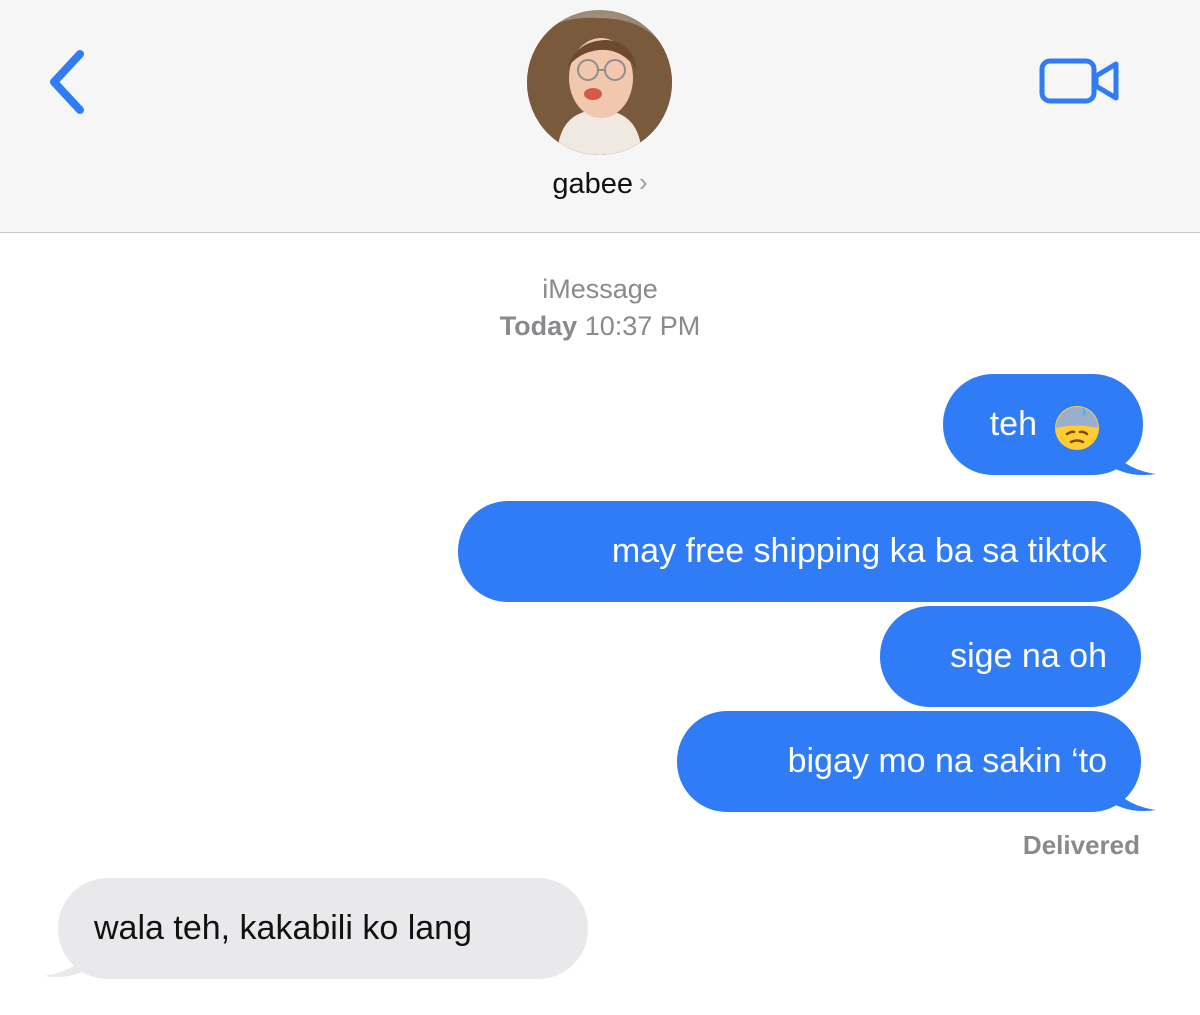 This screenshot has height=1015, width=1200. I want to click on message-text: teh, so click(1013, 424).